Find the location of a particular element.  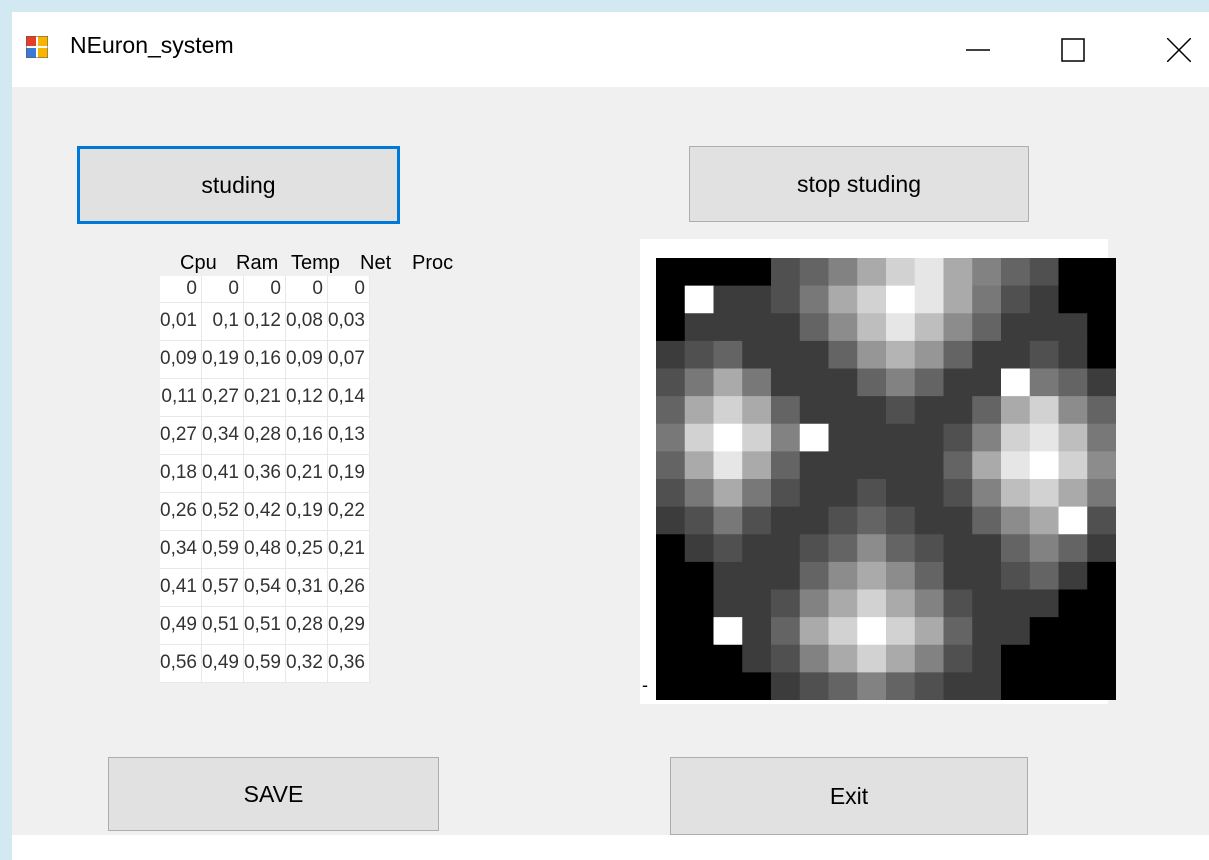

maximize-button is located at coordinates (1073, 49).